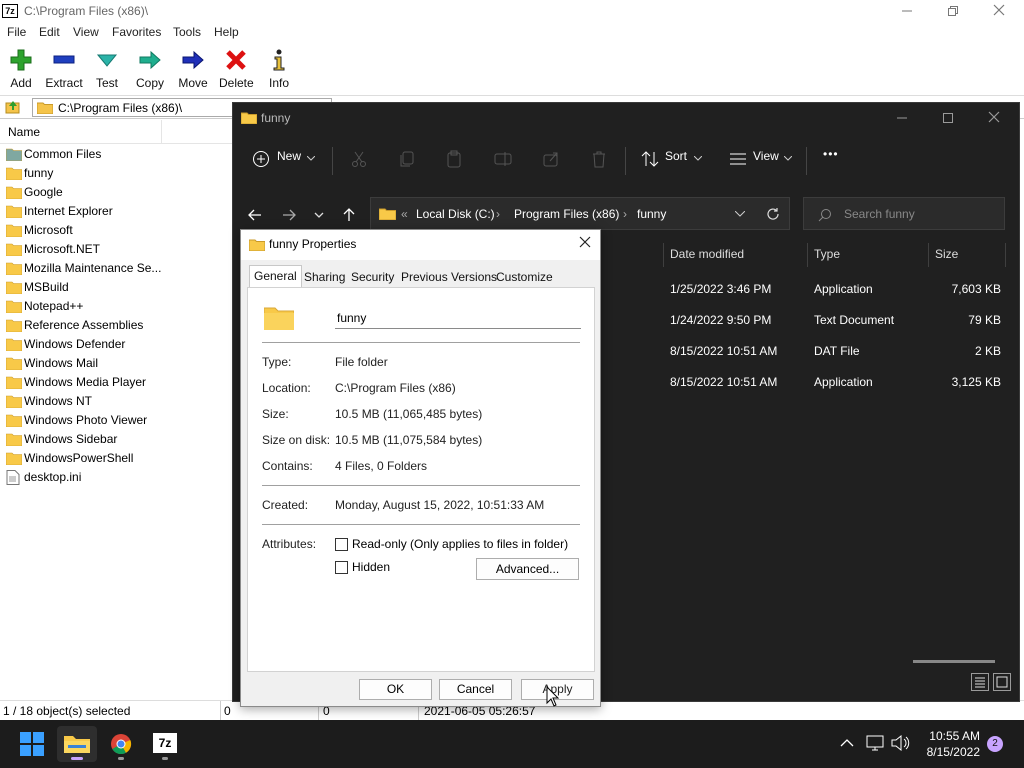 The image size is (1024, 768). Describe the element at coordinates (994, 118) in the screenshot. I see `explorer-close-button` at that location.